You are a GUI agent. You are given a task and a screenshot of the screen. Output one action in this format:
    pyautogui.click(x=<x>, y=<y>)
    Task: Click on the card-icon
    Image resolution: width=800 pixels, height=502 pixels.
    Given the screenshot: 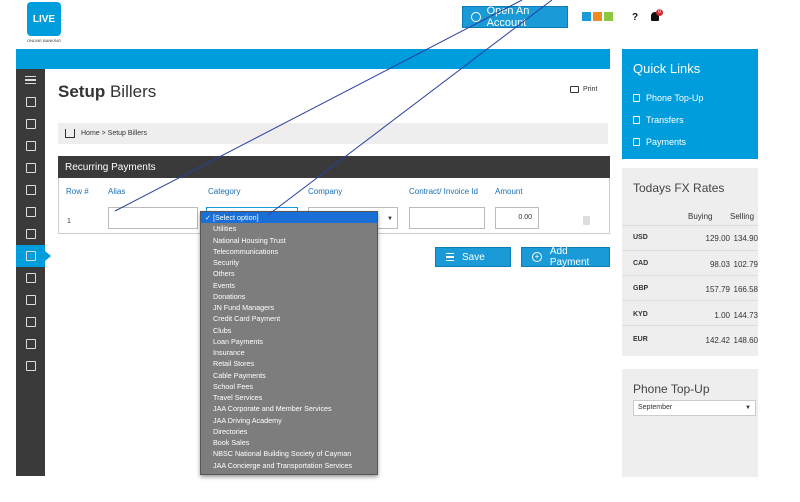 What is the action you would take?
    pyautogui.click(x=30, y=168)
    